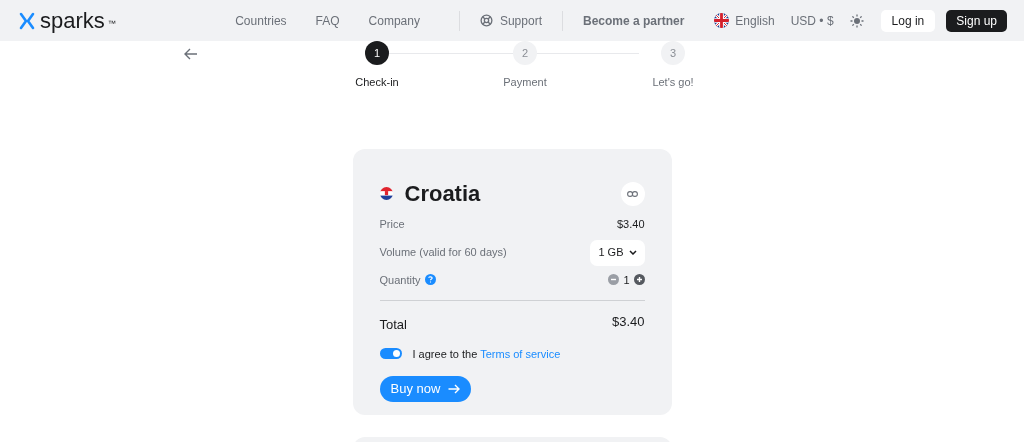 The image size is (1024, 442). I want to click on logo-text: sparks, so click(72, 20).